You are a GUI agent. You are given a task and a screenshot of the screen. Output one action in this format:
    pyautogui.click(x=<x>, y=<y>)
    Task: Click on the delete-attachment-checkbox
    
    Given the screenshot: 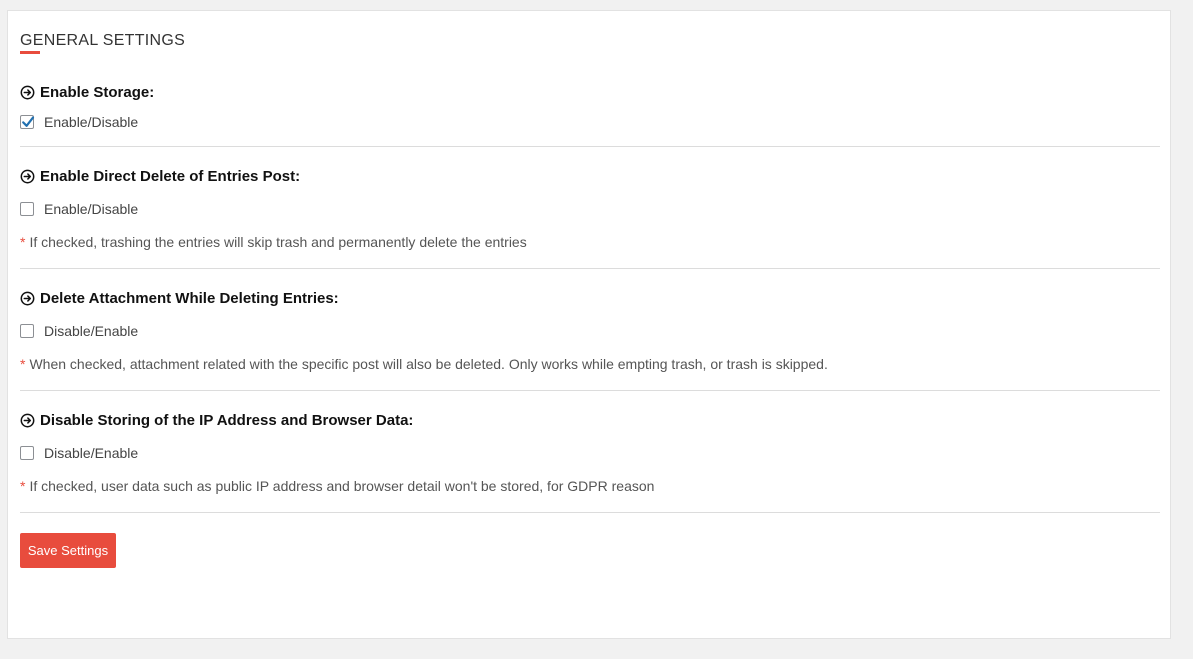 What is the action you would take?
    pyautogui.click(x=27, y=331)
    